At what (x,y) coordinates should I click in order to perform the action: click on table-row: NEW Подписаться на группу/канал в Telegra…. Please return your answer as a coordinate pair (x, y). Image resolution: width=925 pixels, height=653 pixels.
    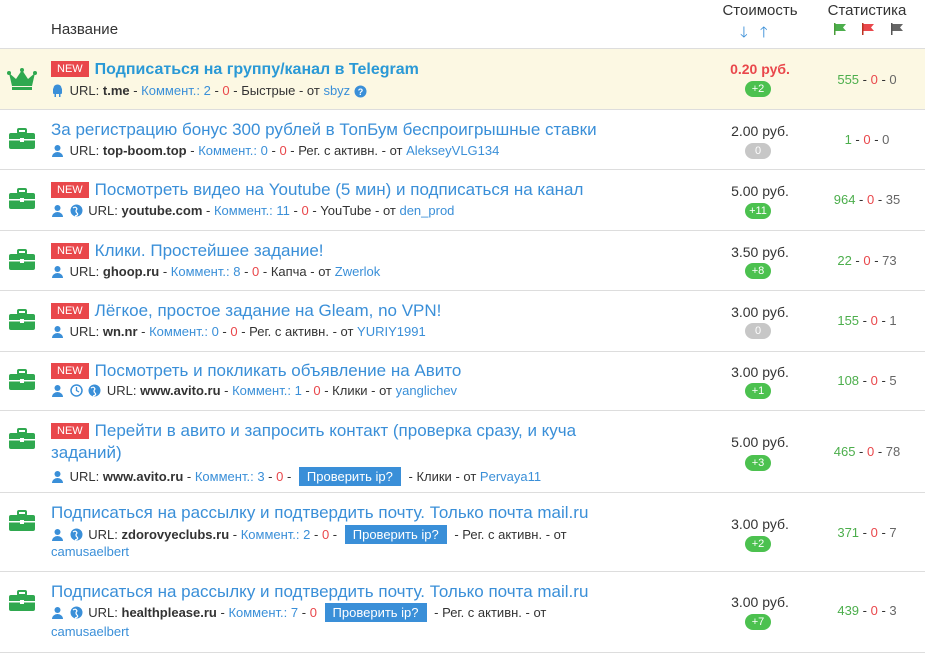
    Looking at the image, I should click on (462, 79).